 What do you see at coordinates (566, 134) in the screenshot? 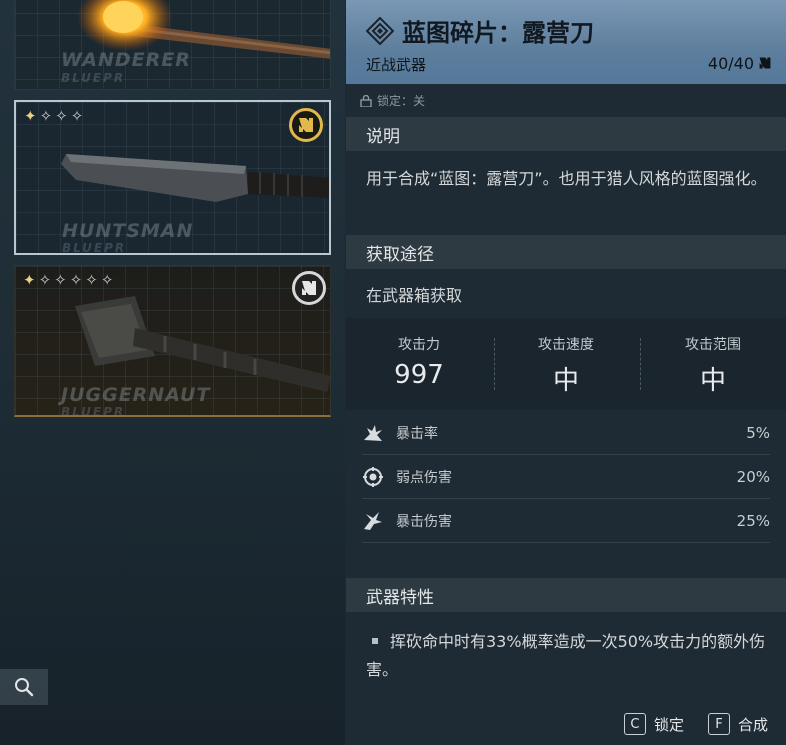
I see `description-header: 说明` at bounding box center [566, 134].